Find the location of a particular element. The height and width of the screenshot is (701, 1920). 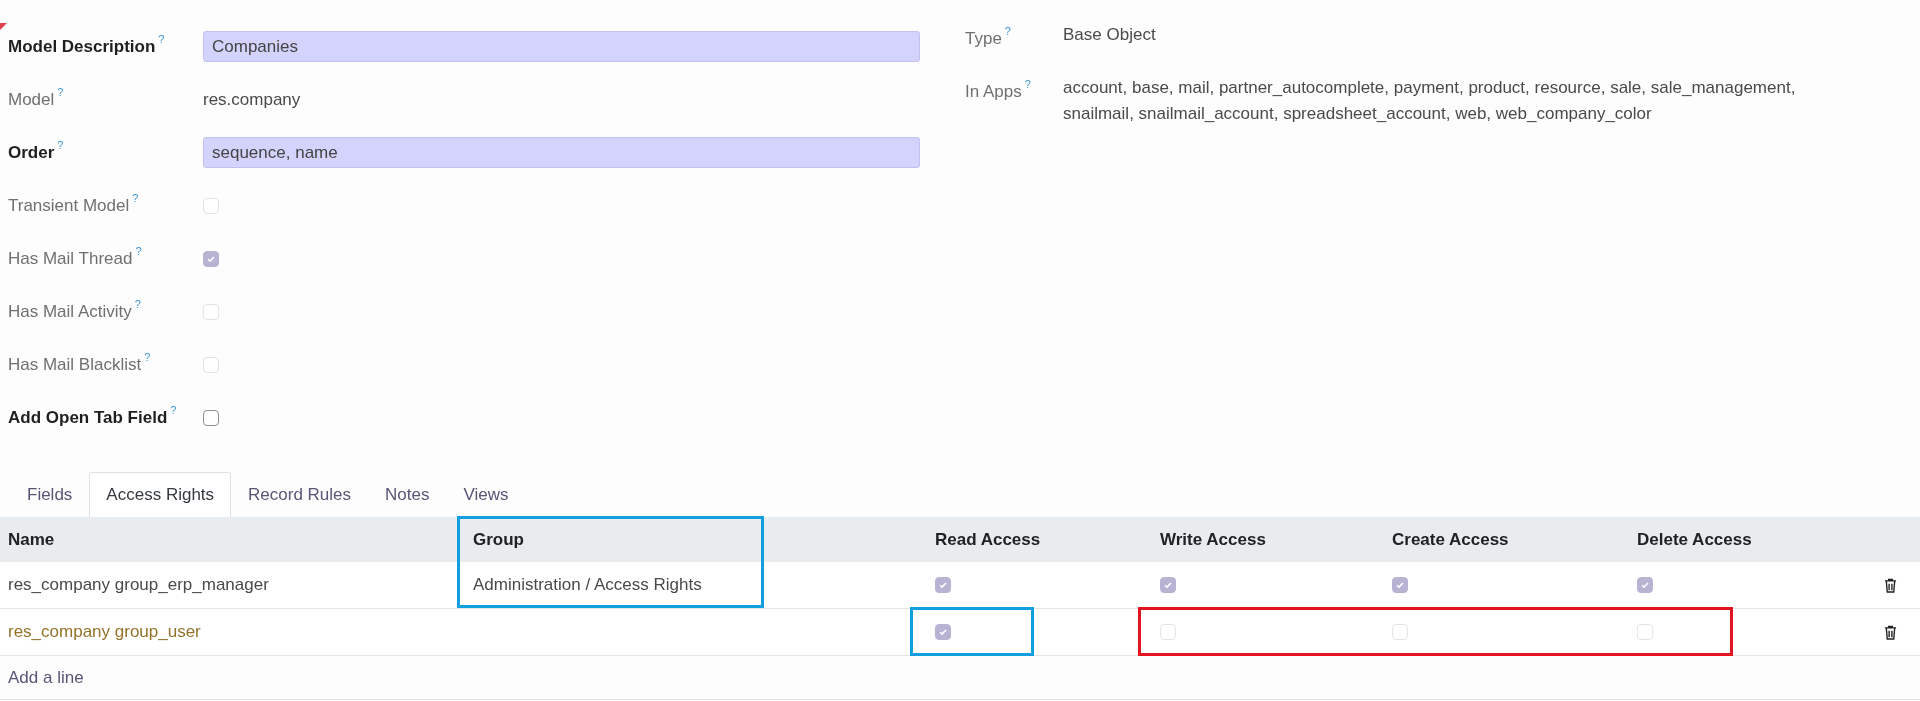

field-label: Order is located at coordinates (31, 152).